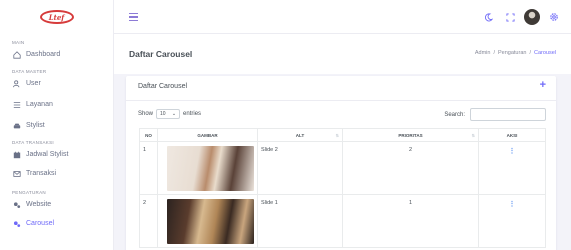 This screenshot has width=571, height=250. I want to click on cell-no: 1, so click(148, 168).